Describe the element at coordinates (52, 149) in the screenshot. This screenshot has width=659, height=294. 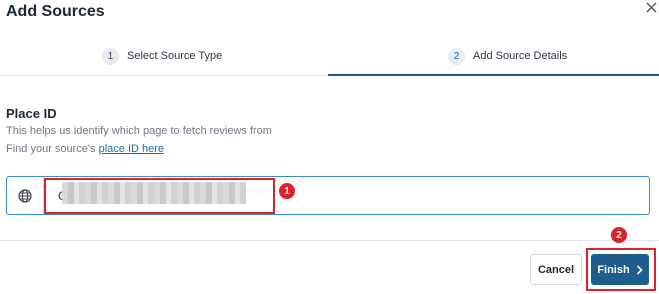
I see `find-source-prefix: Find your source's` at that location.